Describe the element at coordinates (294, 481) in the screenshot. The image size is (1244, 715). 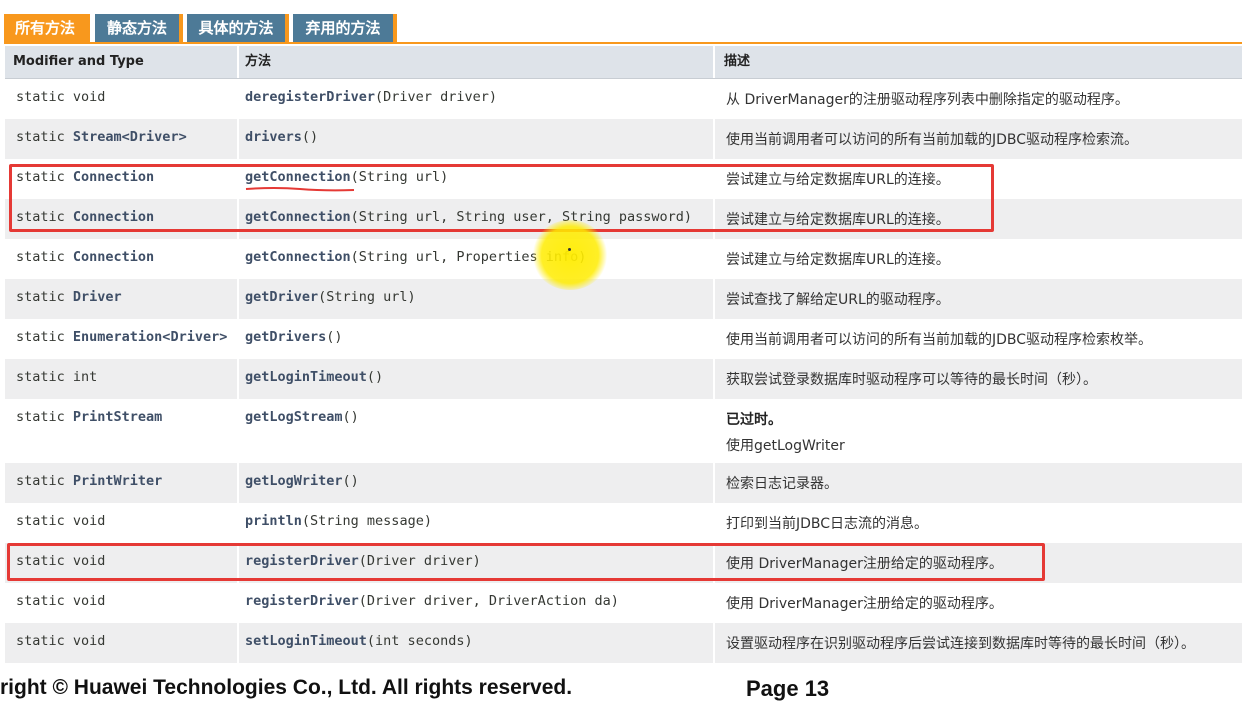
I see `method-name-link: getLogWriter` at that location.